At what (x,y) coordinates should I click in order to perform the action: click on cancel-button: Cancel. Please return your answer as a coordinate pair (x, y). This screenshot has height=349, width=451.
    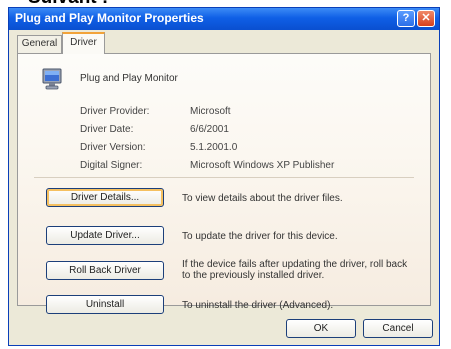
    Looking at the image, I should click on (398, 328).